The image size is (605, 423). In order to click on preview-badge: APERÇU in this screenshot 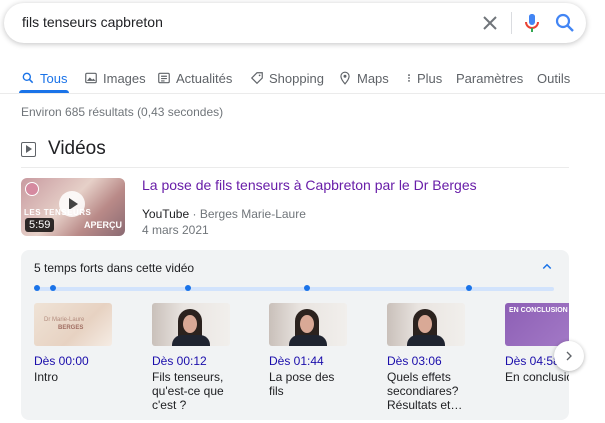, I will do `click(102, 225)`.